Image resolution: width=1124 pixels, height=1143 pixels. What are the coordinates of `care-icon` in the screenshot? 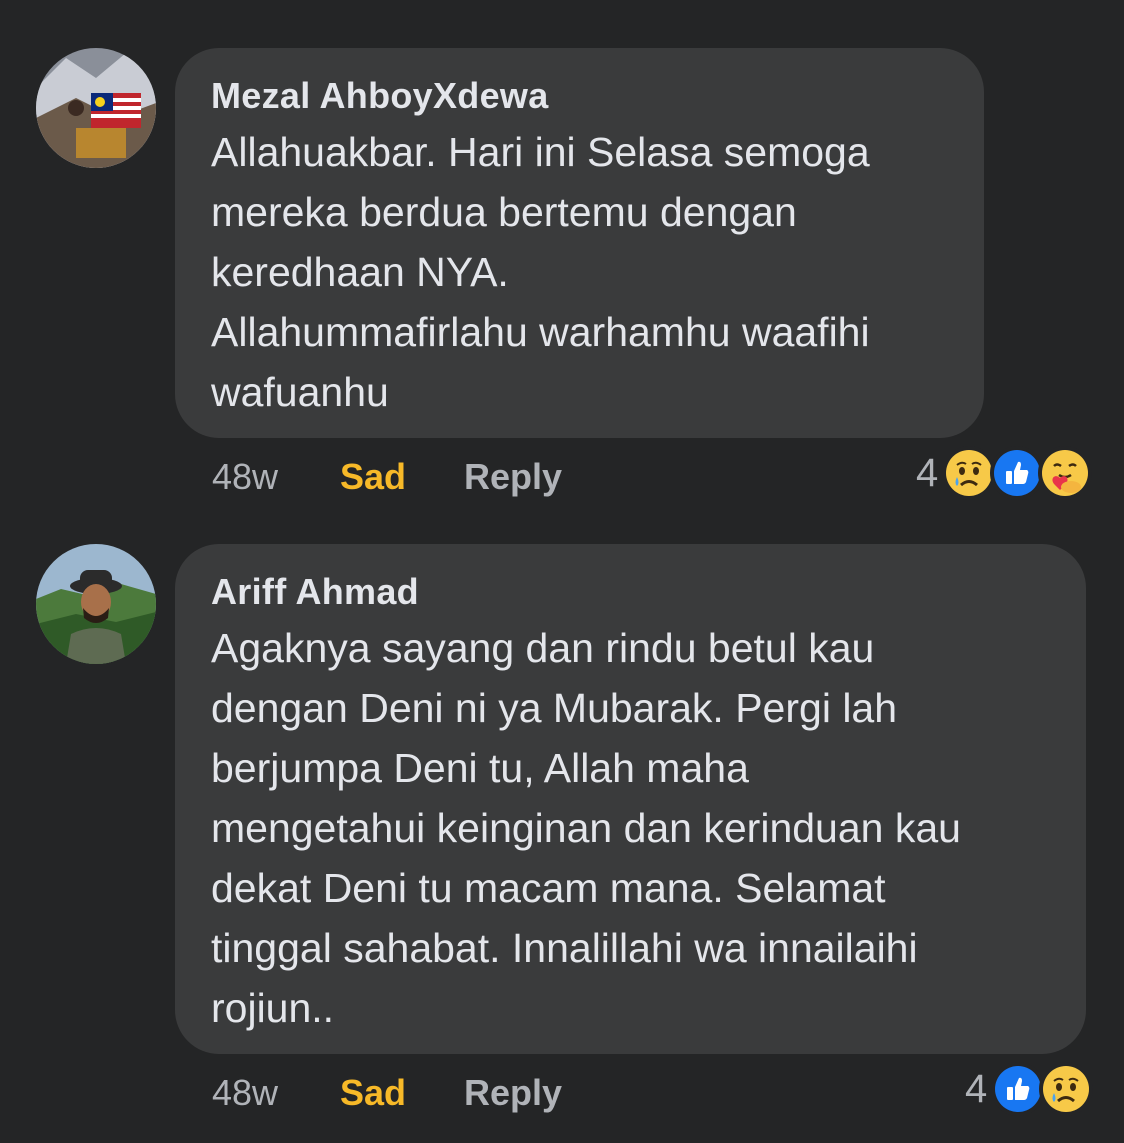 It's located at (1065, 473).